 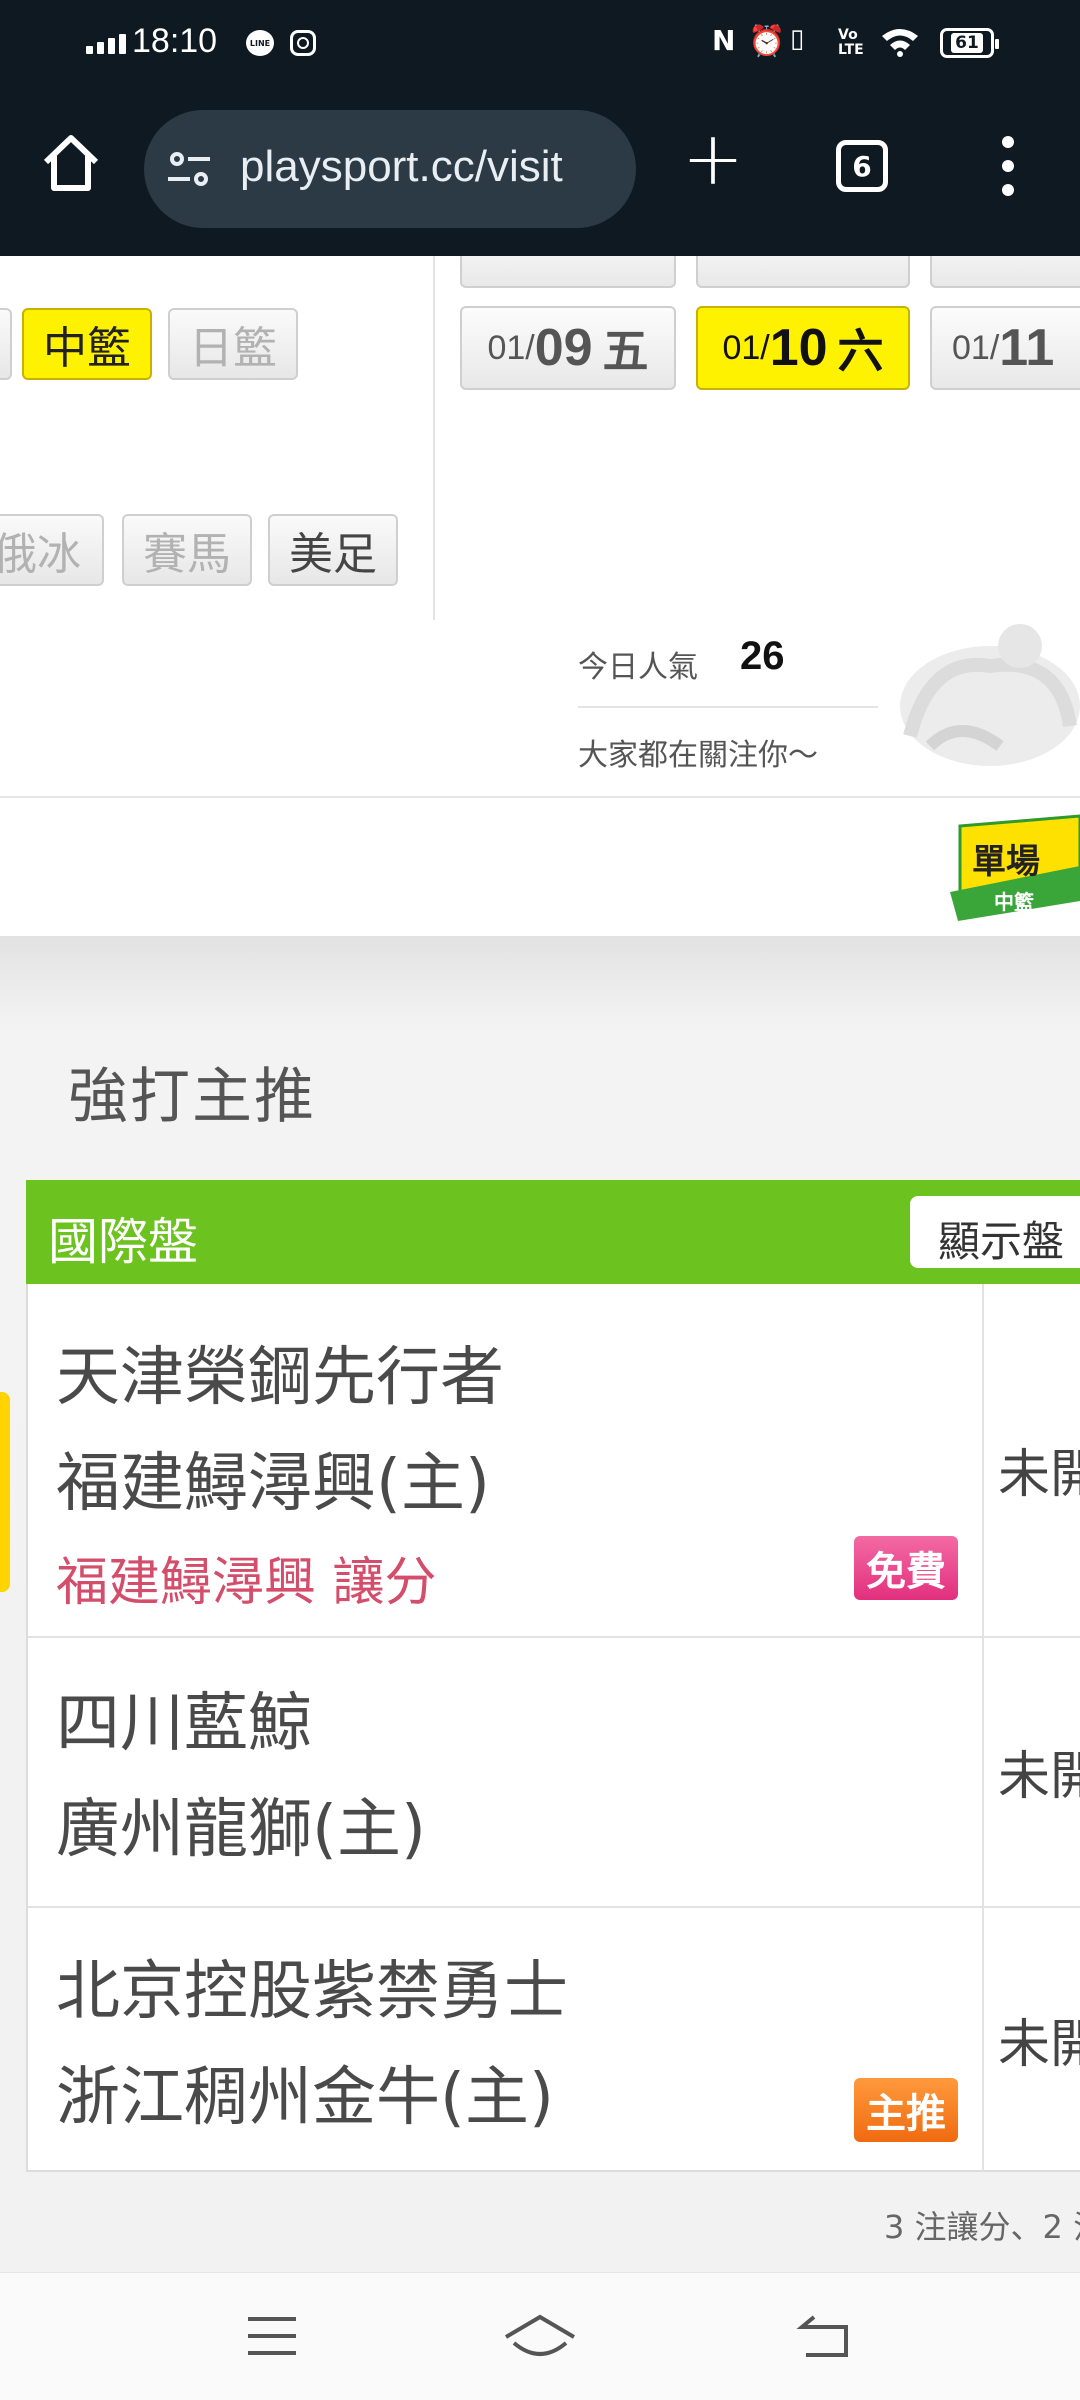 What do you see at coordinates (192, 1097) in the screenshot?
I see `section-title: 強打主推` at bounding box center [192, 1097].